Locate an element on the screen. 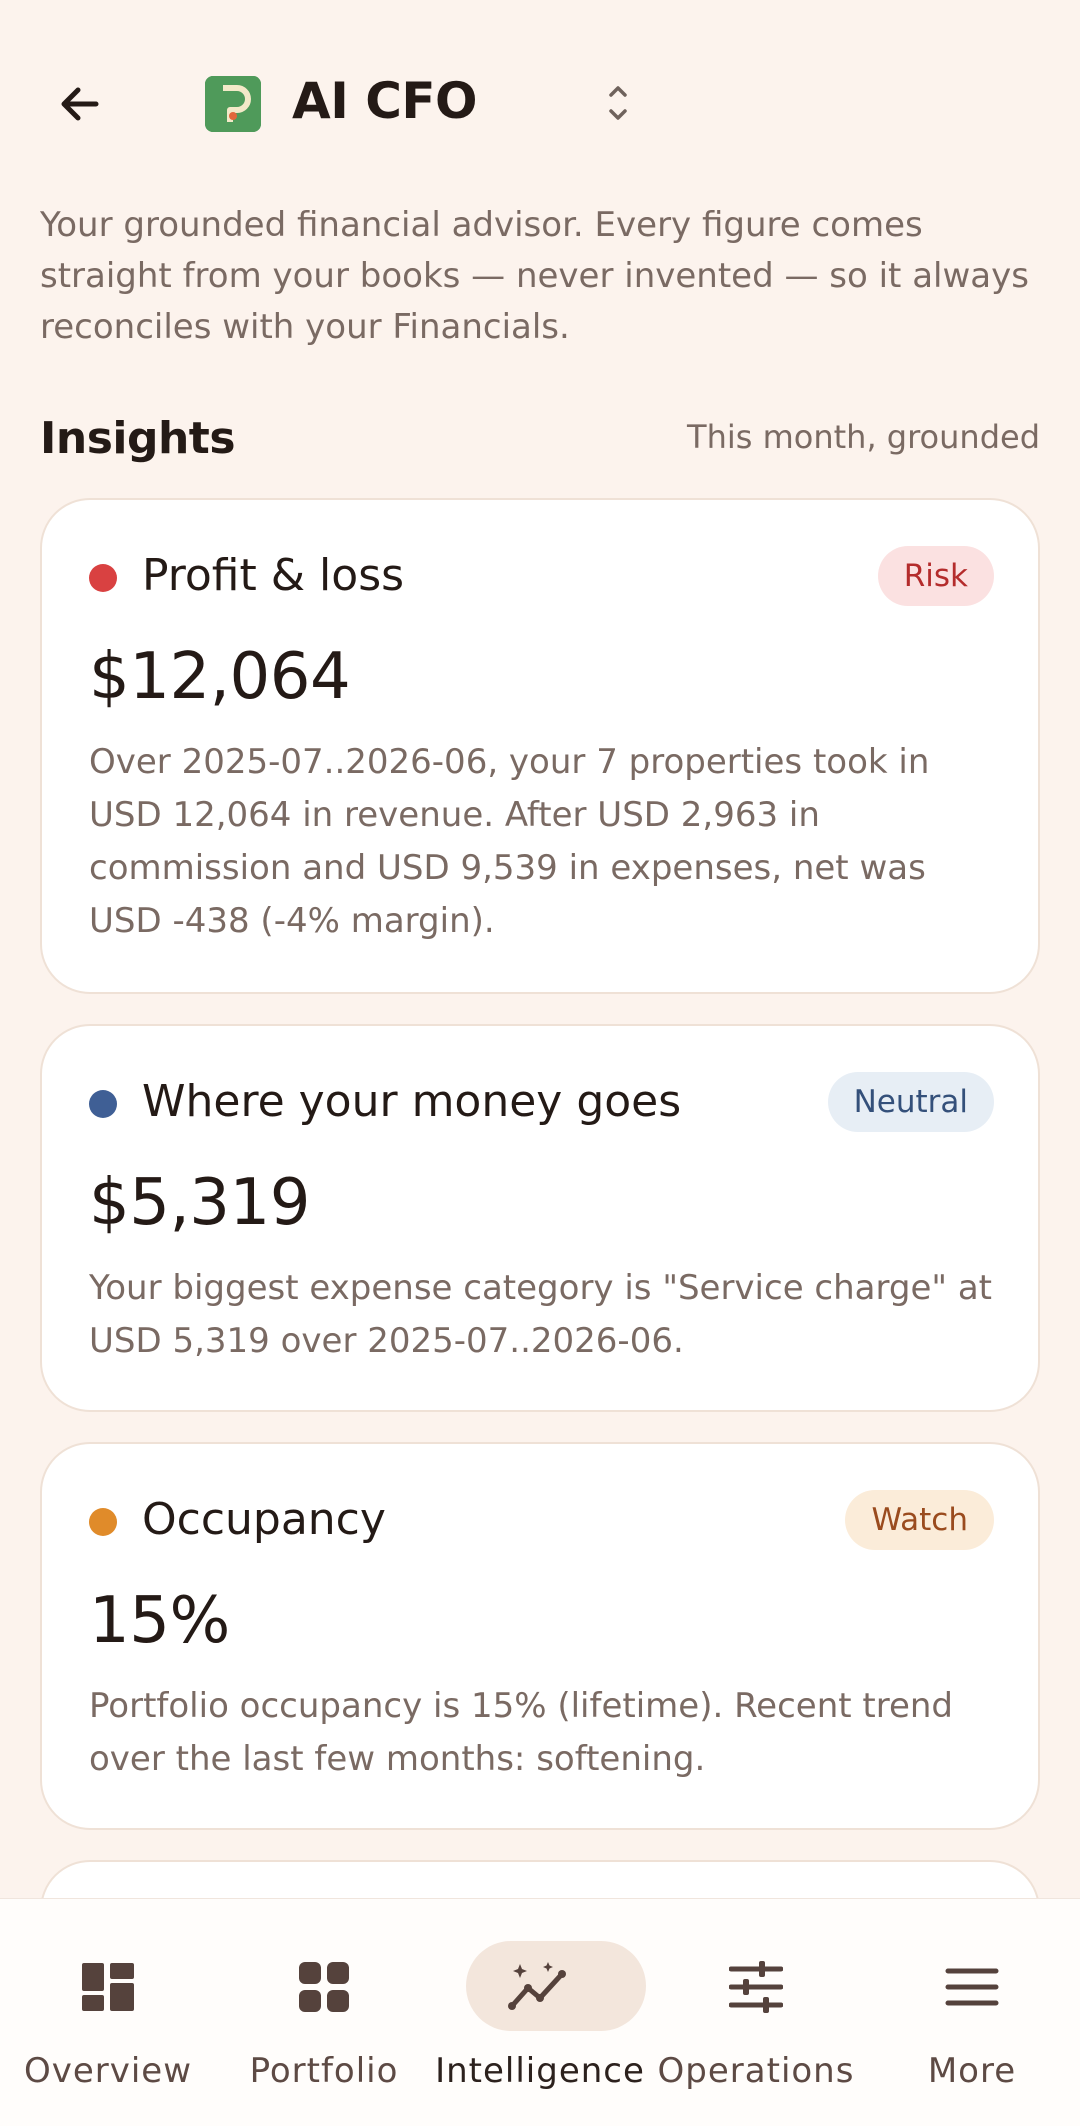 This screenshot has width=1080, height=2126. app-logo is located at coordinates (233, 104).